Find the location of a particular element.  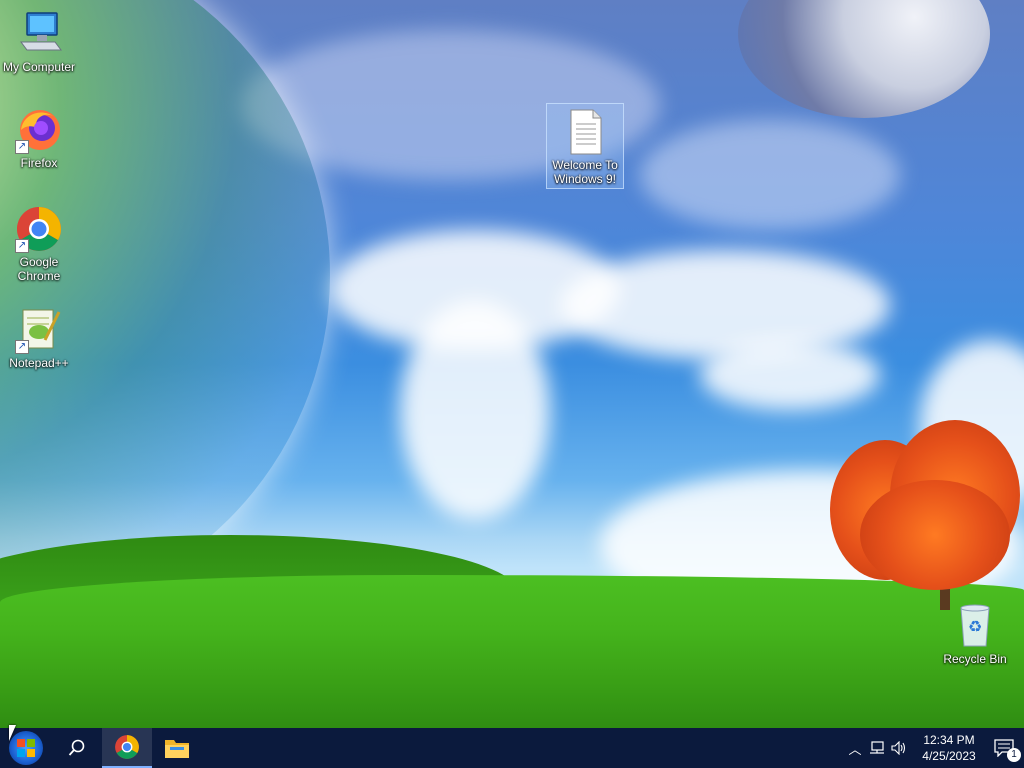

notification-icon: 1 is located at coordinates (1007, 750).